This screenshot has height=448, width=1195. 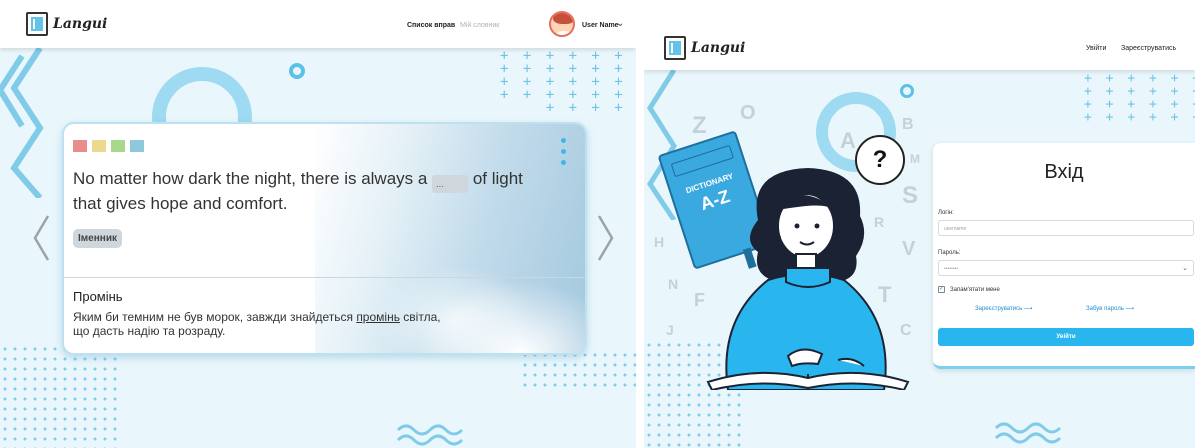 I want to click on dots-decoration, so click(x=60, y=396).